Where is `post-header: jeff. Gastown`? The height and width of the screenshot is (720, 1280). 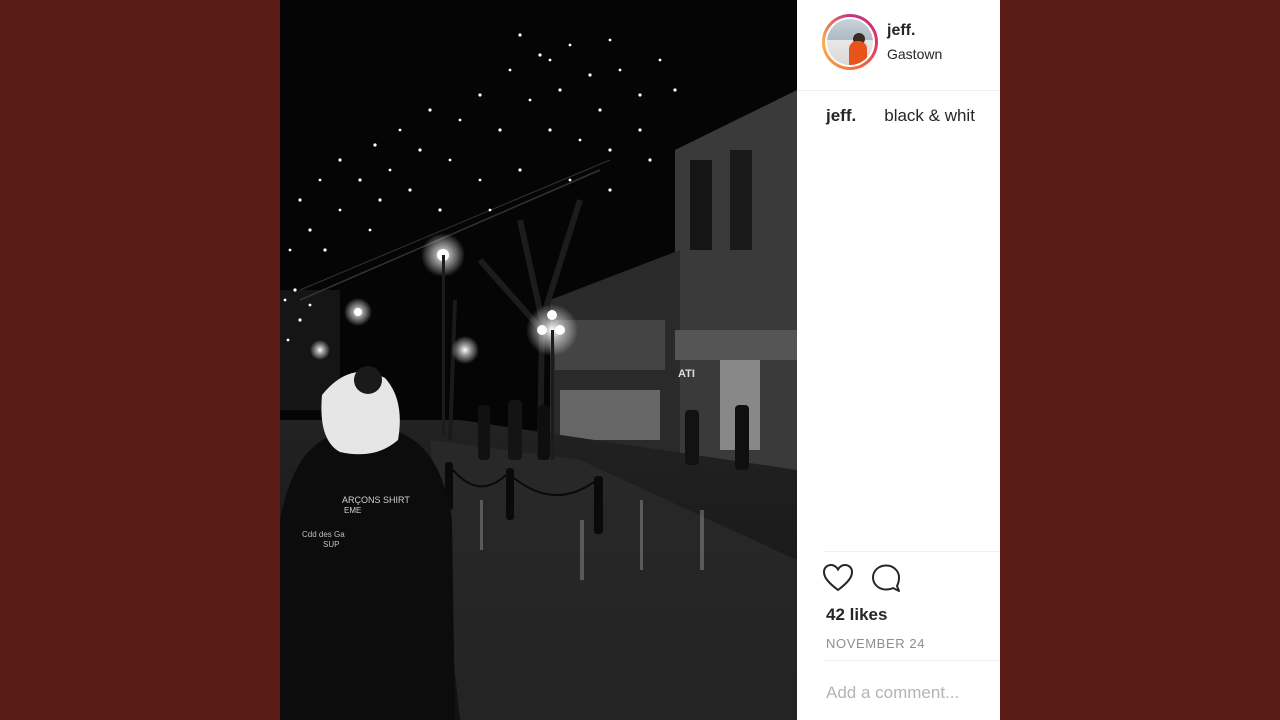 post-header: jeff. Gastown is located at coordinates (898, 45).